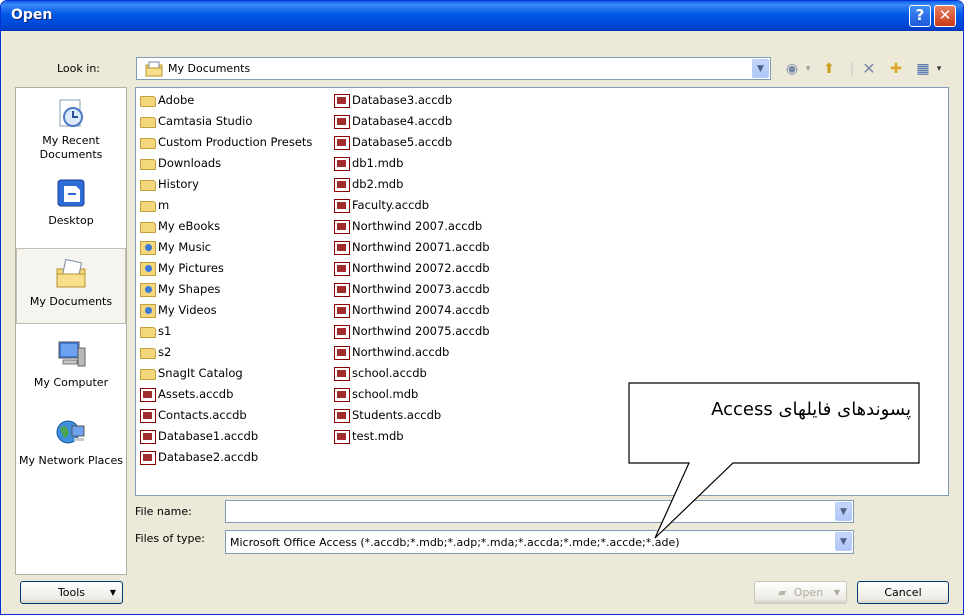 This screenshot has width=964, height=615. I want to click on file-name: Northwind 2007.accdb, so click(417, 226).